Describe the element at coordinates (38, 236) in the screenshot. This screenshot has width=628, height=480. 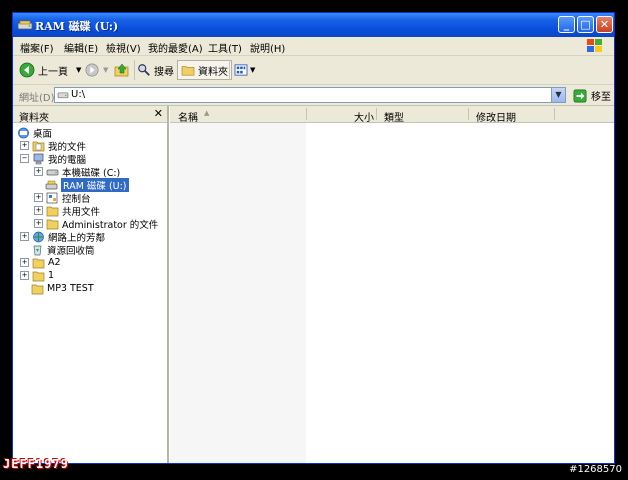
I see `network-icon` at that location.